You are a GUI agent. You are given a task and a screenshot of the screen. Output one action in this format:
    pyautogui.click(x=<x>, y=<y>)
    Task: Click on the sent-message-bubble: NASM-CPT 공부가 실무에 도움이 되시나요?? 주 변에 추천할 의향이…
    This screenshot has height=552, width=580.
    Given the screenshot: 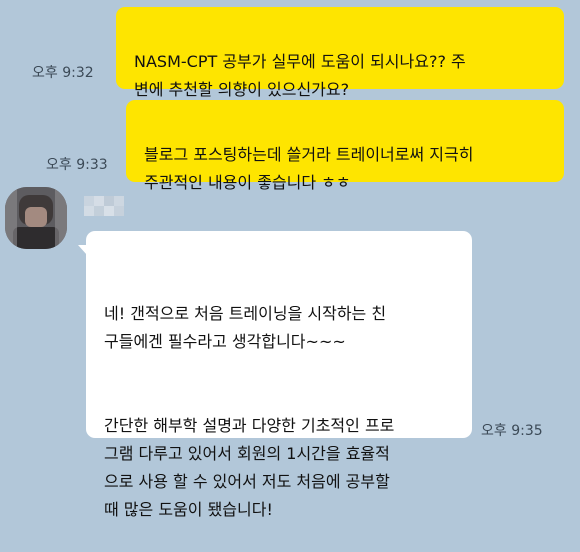 What is the action you would take?
    pyautogui.click(x=340, y=53)
    